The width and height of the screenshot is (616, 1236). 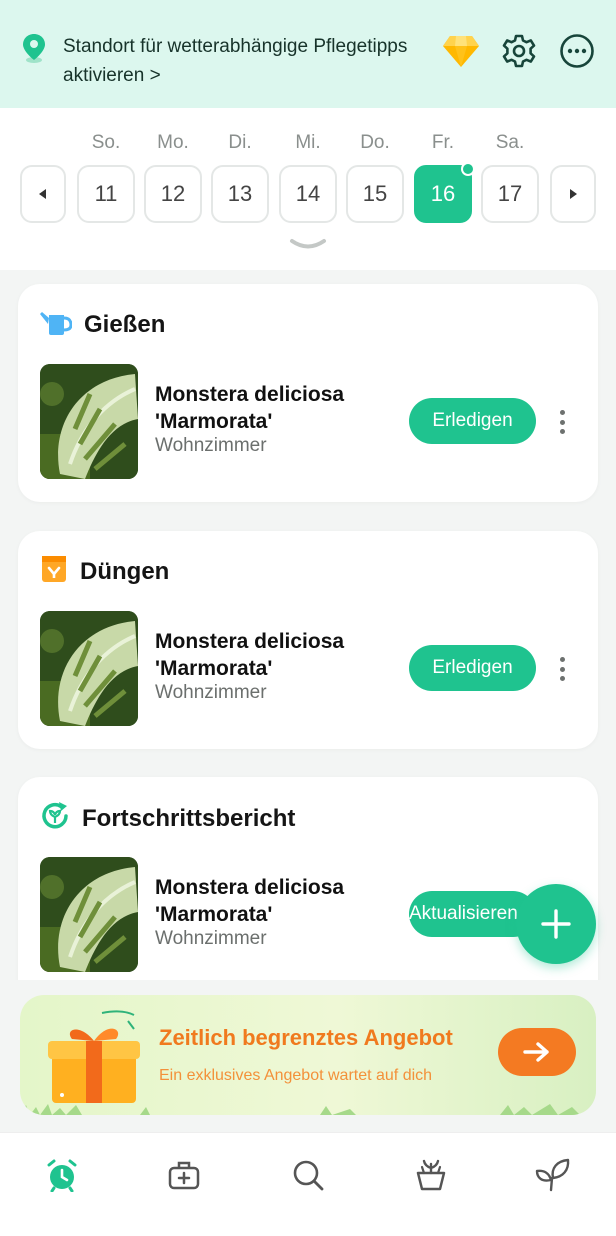 What do you see at coordinates (173, 194) in the screenshot?
I see `day-button: 12` at bounding box center [173, 194].